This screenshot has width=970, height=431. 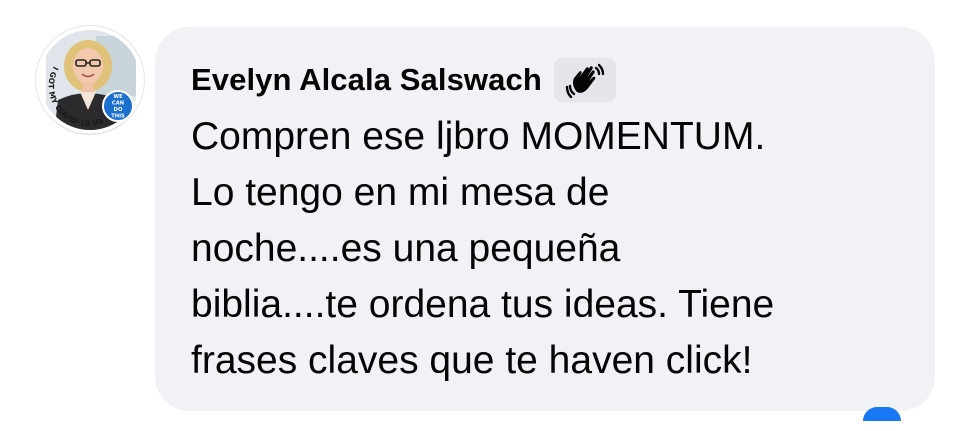 I want to click on waving-hand-icon, so click(x=584, y=80).